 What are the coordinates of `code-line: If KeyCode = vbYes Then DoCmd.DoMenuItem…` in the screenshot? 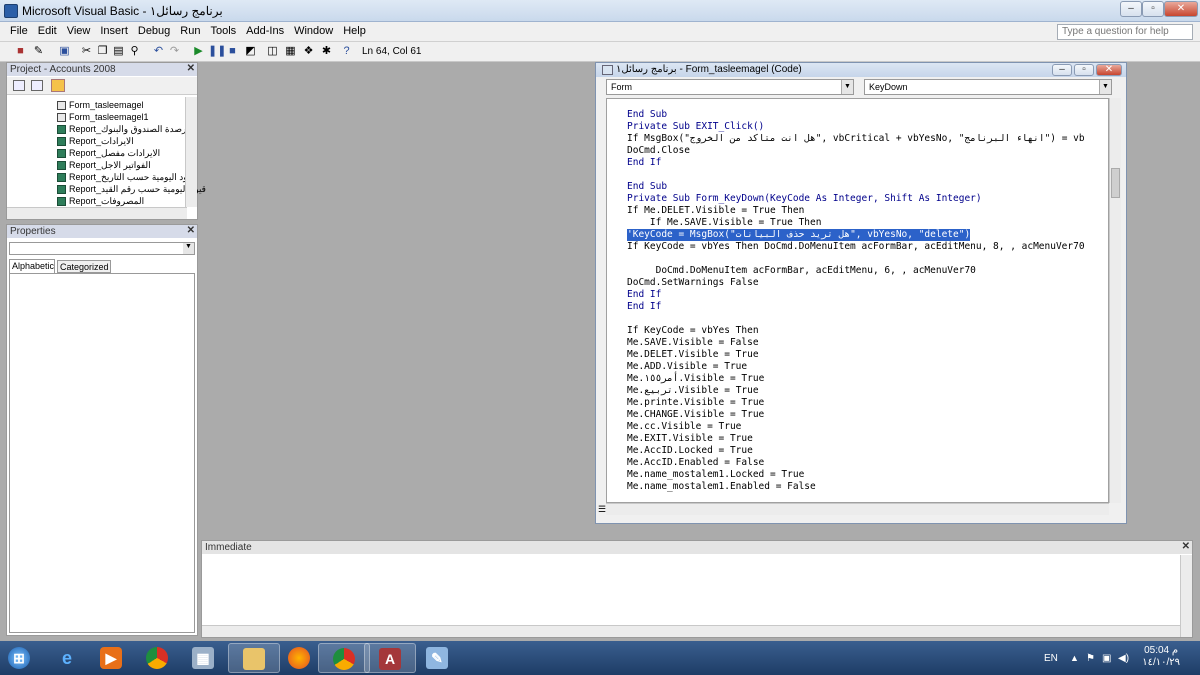 It's located at (856, 247).